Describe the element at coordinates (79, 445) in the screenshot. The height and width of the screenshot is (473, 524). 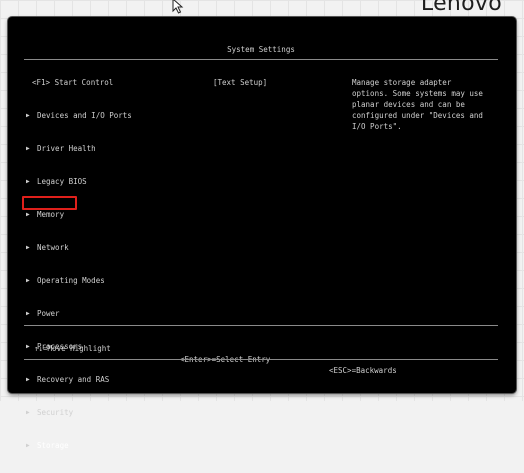
I see `menu-item-storage: ▶ Storage` at that location.